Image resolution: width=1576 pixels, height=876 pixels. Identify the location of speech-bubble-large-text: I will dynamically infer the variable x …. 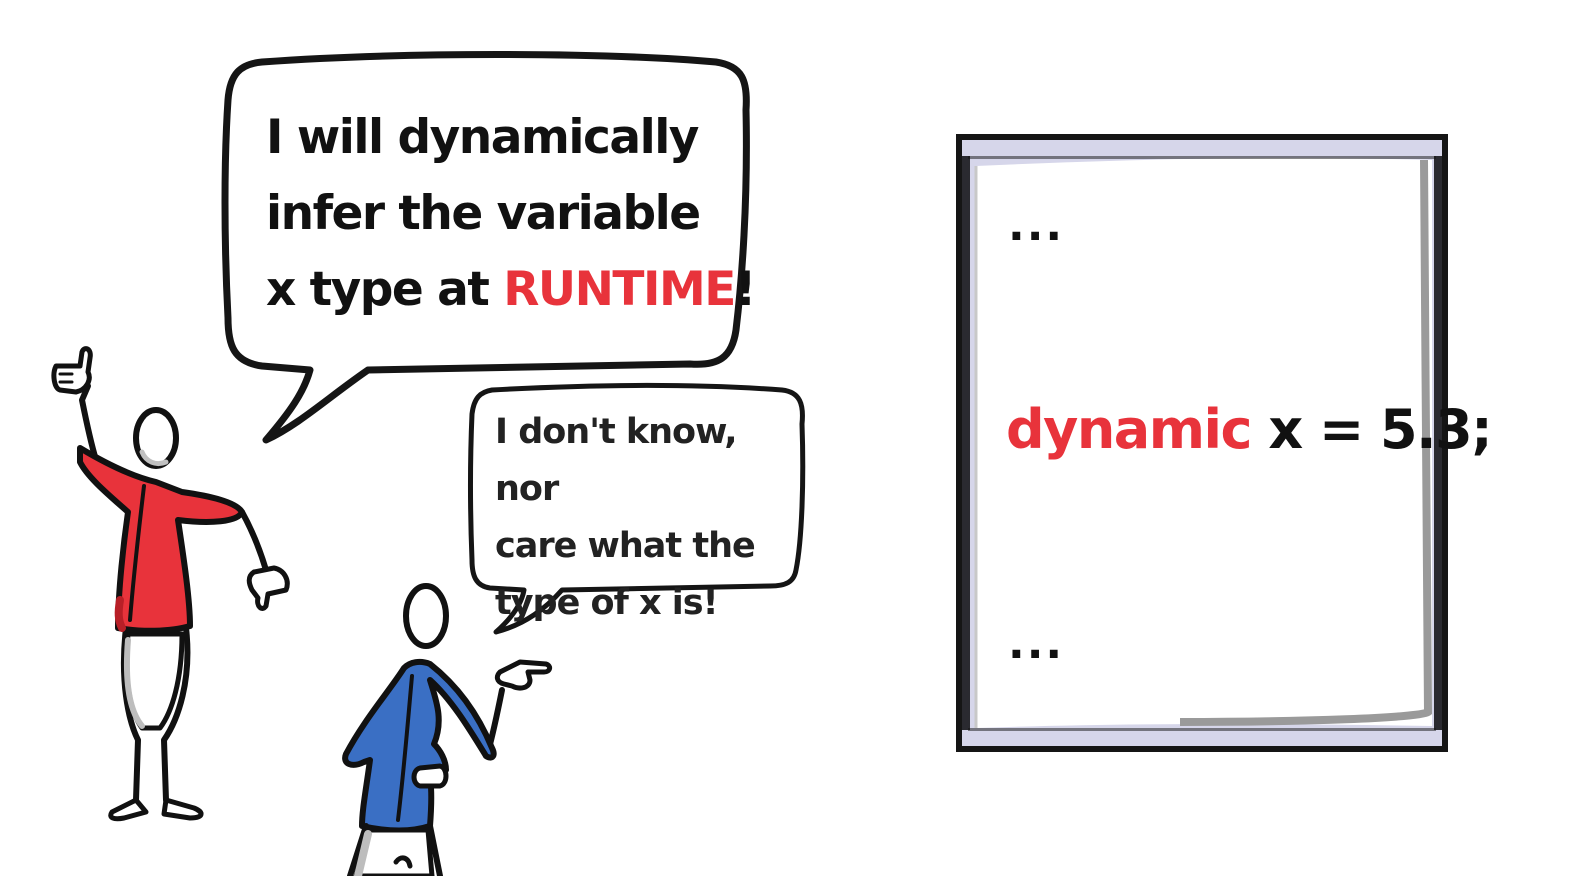
(511, 214).